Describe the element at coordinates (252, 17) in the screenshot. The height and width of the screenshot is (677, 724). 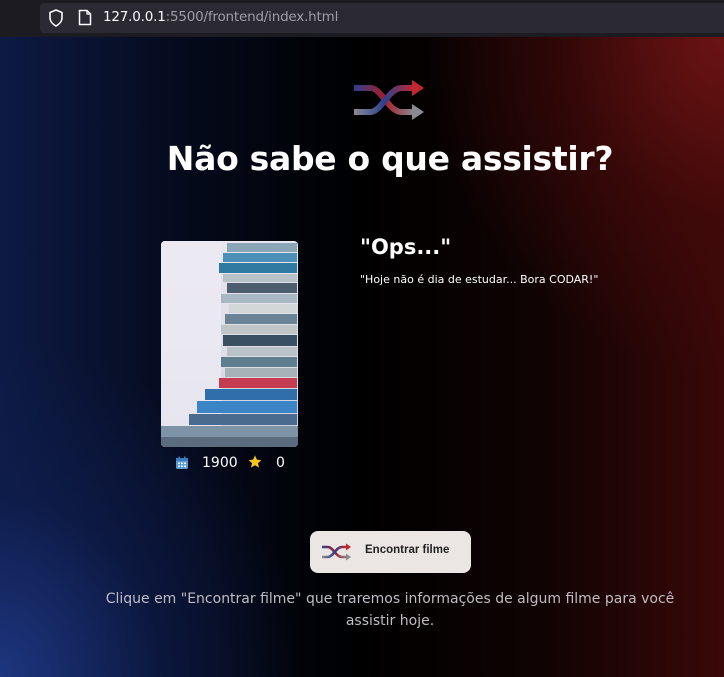
I see `url-path: :5500/frontend/index.html` at that location.